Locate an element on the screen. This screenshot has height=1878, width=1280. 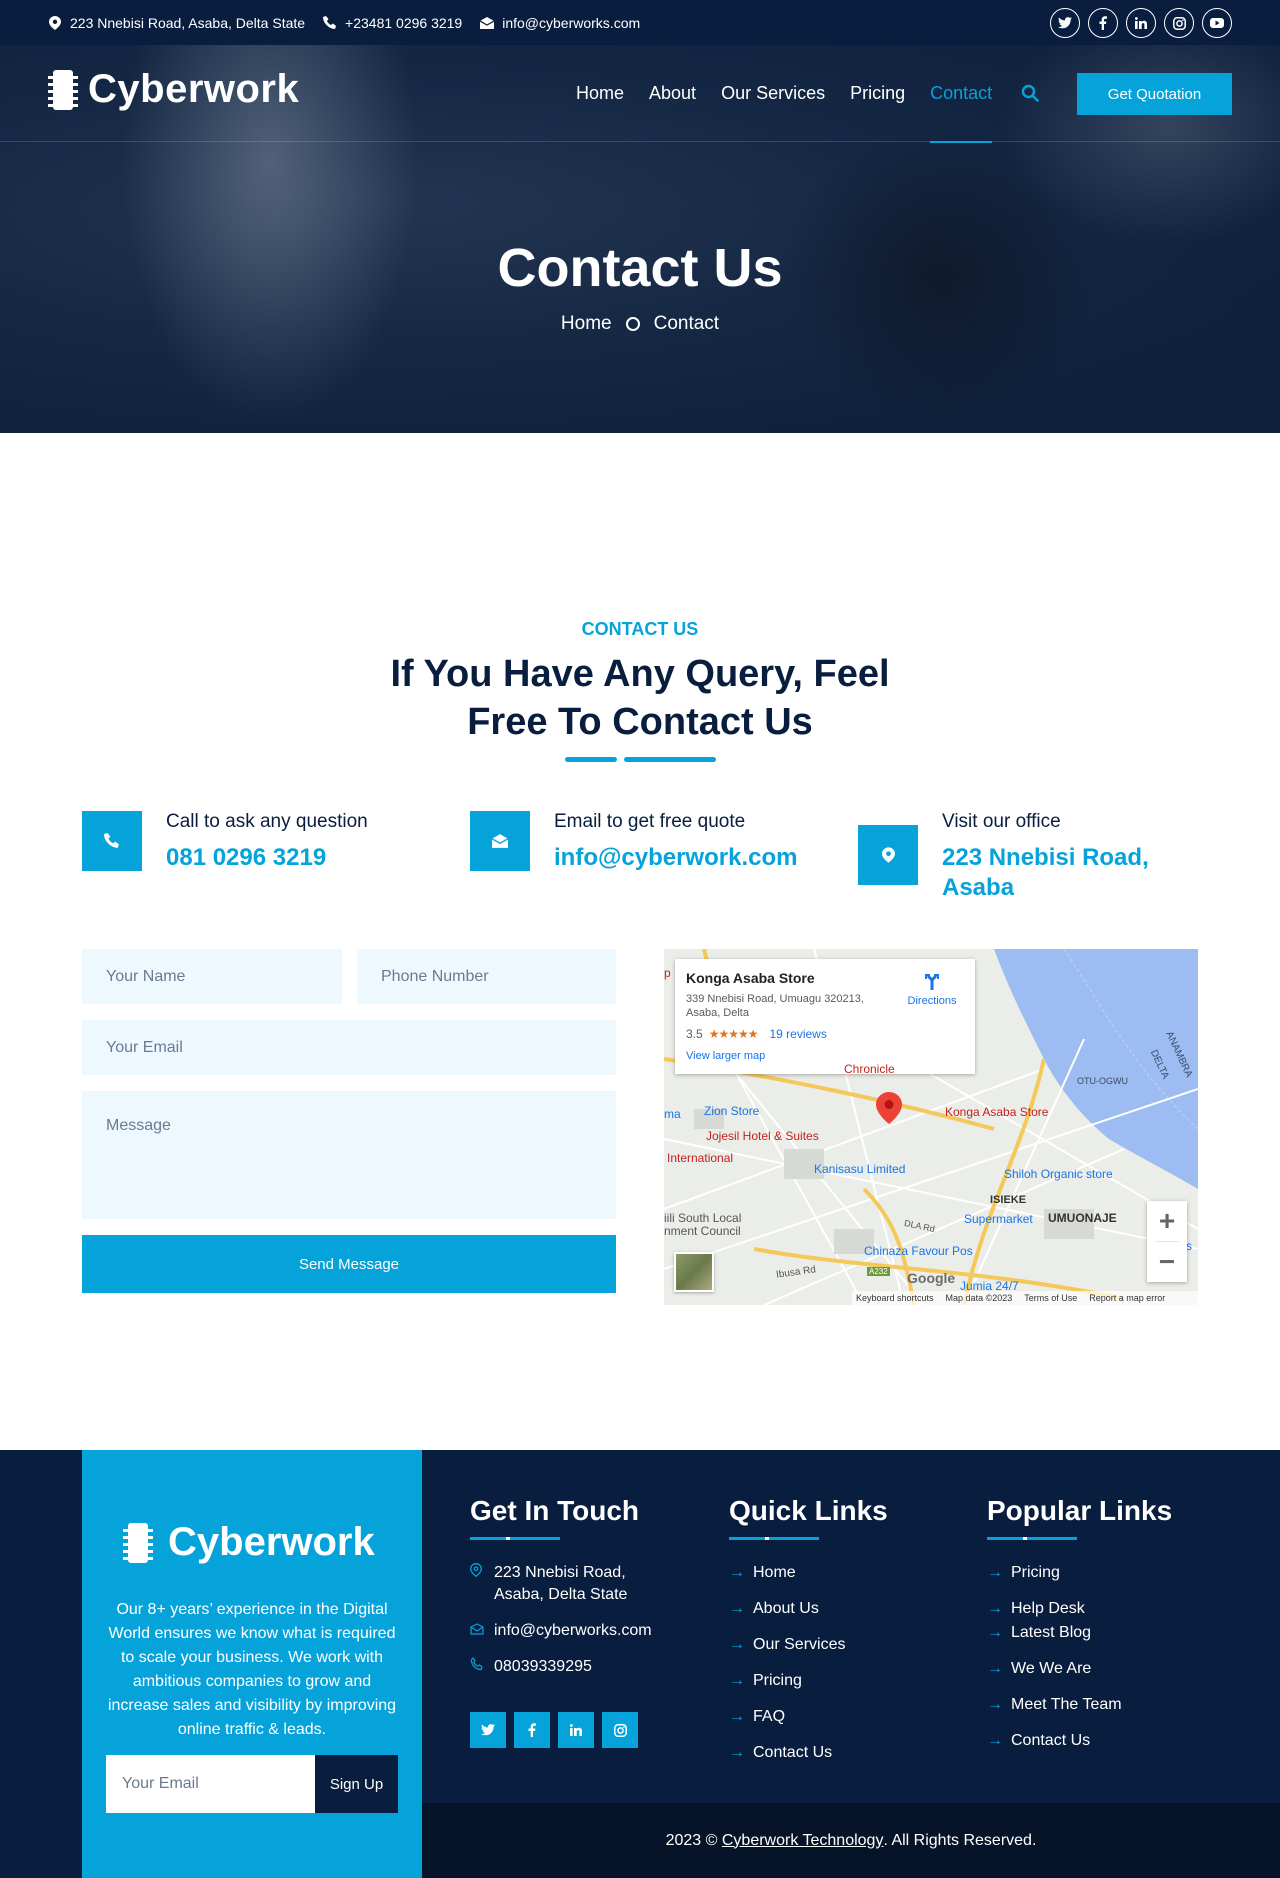
popular-link: → Contact Us is located at coordinates (1079, 1741).